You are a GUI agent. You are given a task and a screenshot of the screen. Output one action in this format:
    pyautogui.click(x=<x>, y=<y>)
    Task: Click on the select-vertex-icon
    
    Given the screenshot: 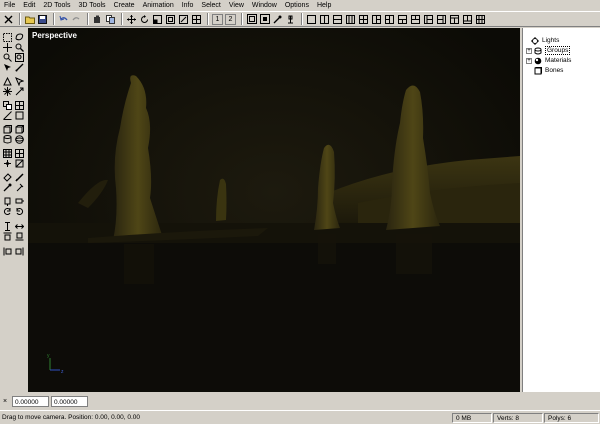 What is the action you would take?
    pyautogui.click(x=7, y=67)
    